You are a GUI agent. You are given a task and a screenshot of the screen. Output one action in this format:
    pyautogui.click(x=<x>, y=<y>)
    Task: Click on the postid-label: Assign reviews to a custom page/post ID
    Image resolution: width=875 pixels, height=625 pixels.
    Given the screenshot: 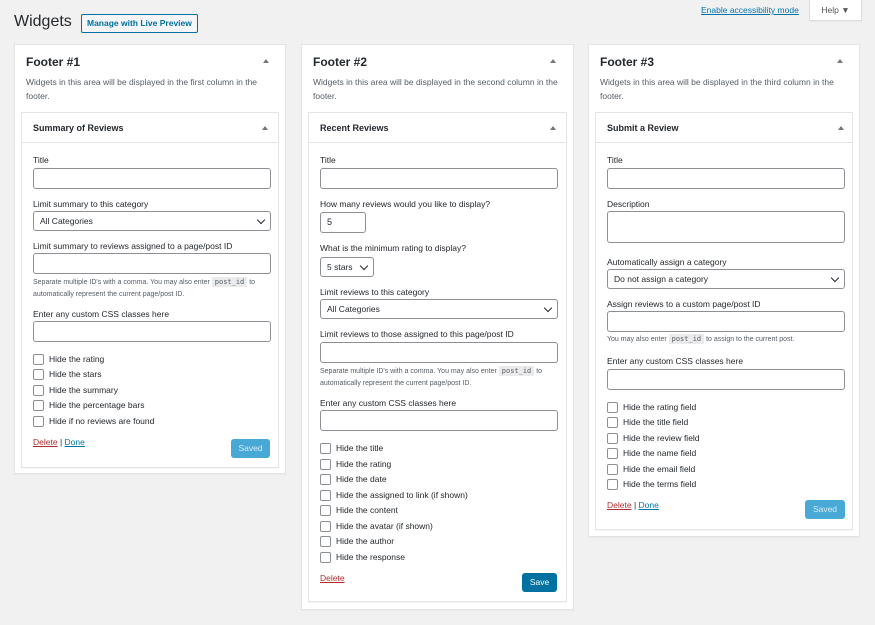 What is the action you would take?
    pyautogui.click(x=684, y=304)
    